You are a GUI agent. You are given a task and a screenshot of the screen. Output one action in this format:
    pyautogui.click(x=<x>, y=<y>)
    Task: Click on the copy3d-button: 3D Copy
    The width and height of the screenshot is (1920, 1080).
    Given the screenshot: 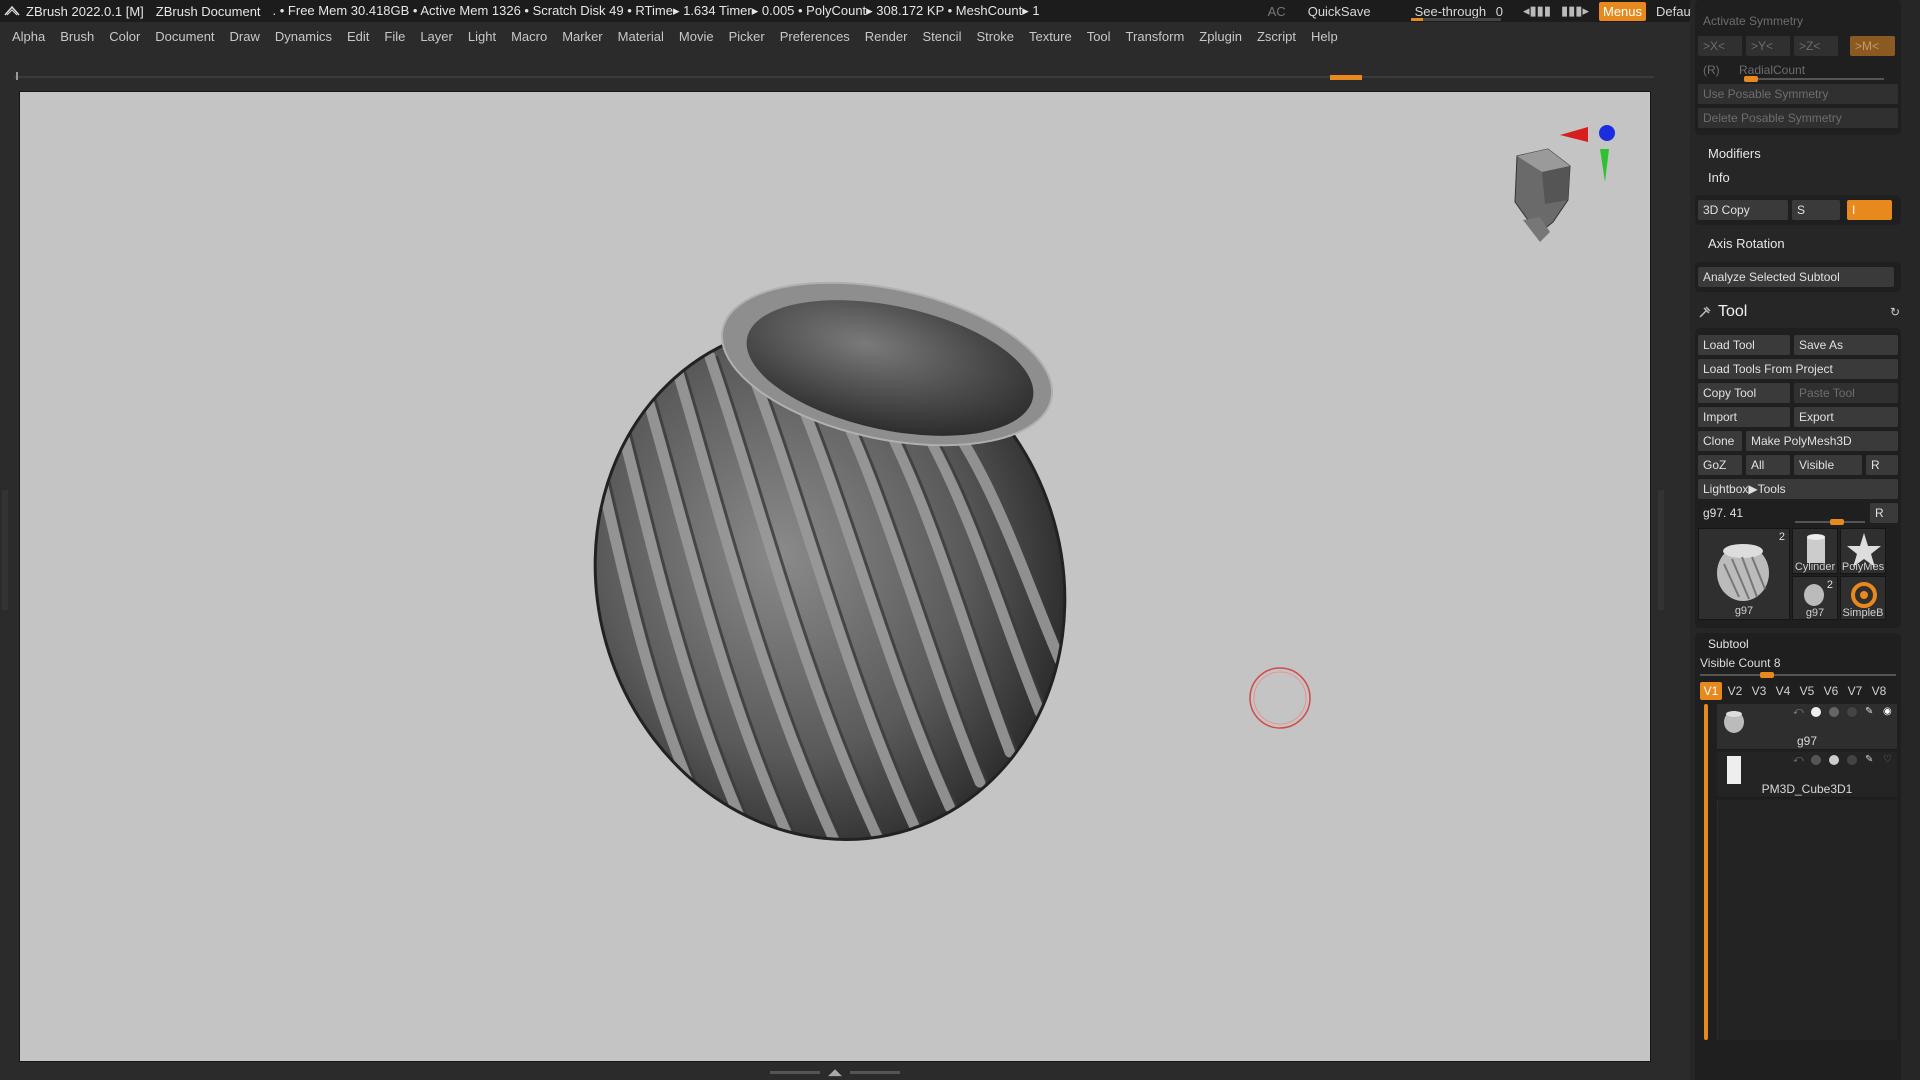 What is the action you would take?
    pyautogui.click(x=1743, y=210)
    